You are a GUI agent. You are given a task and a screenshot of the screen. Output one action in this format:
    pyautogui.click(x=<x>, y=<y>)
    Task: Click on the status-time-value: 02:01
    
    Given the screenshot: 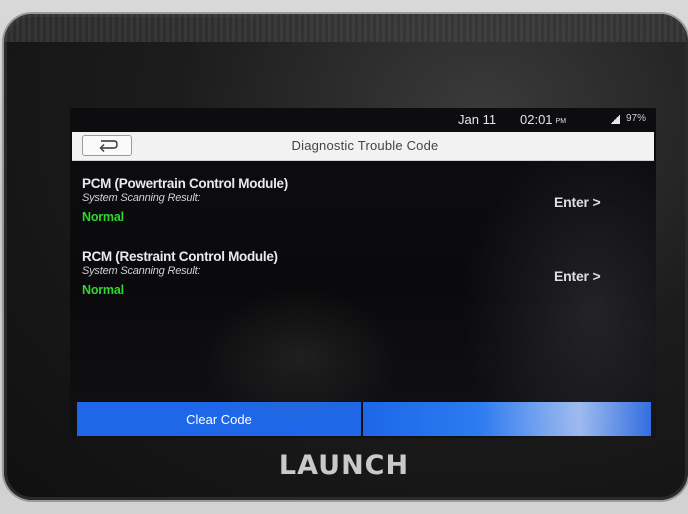 What is the action you would take?
    pyautogui.click(x=536, y=119)
    